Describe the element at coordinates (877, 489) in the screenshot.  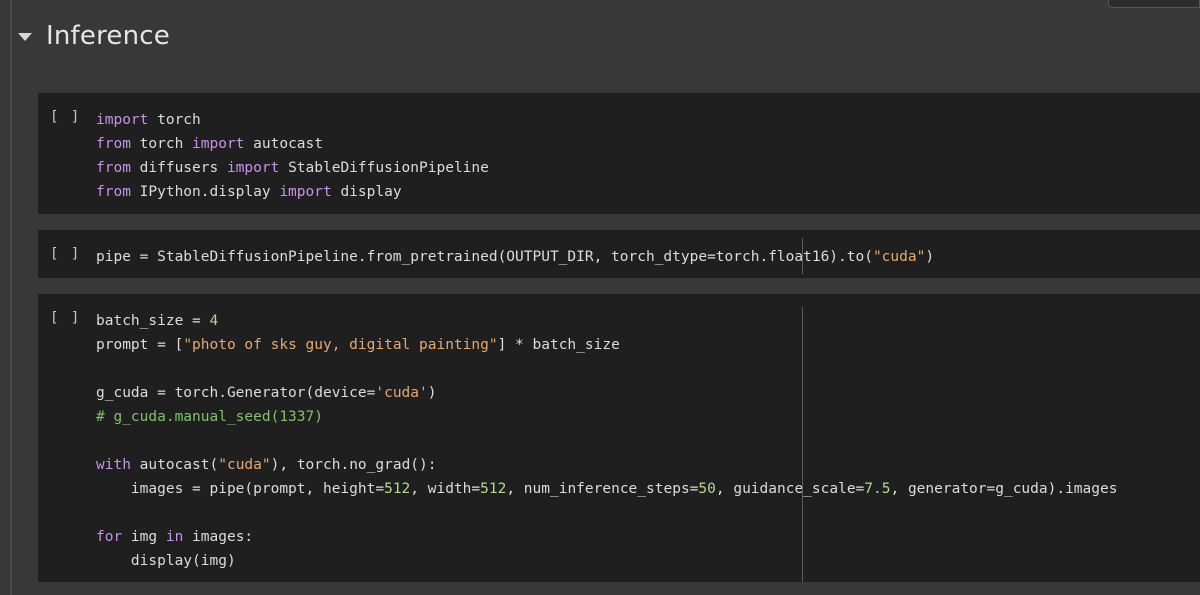
I see `code-number: 7.5` at that location.